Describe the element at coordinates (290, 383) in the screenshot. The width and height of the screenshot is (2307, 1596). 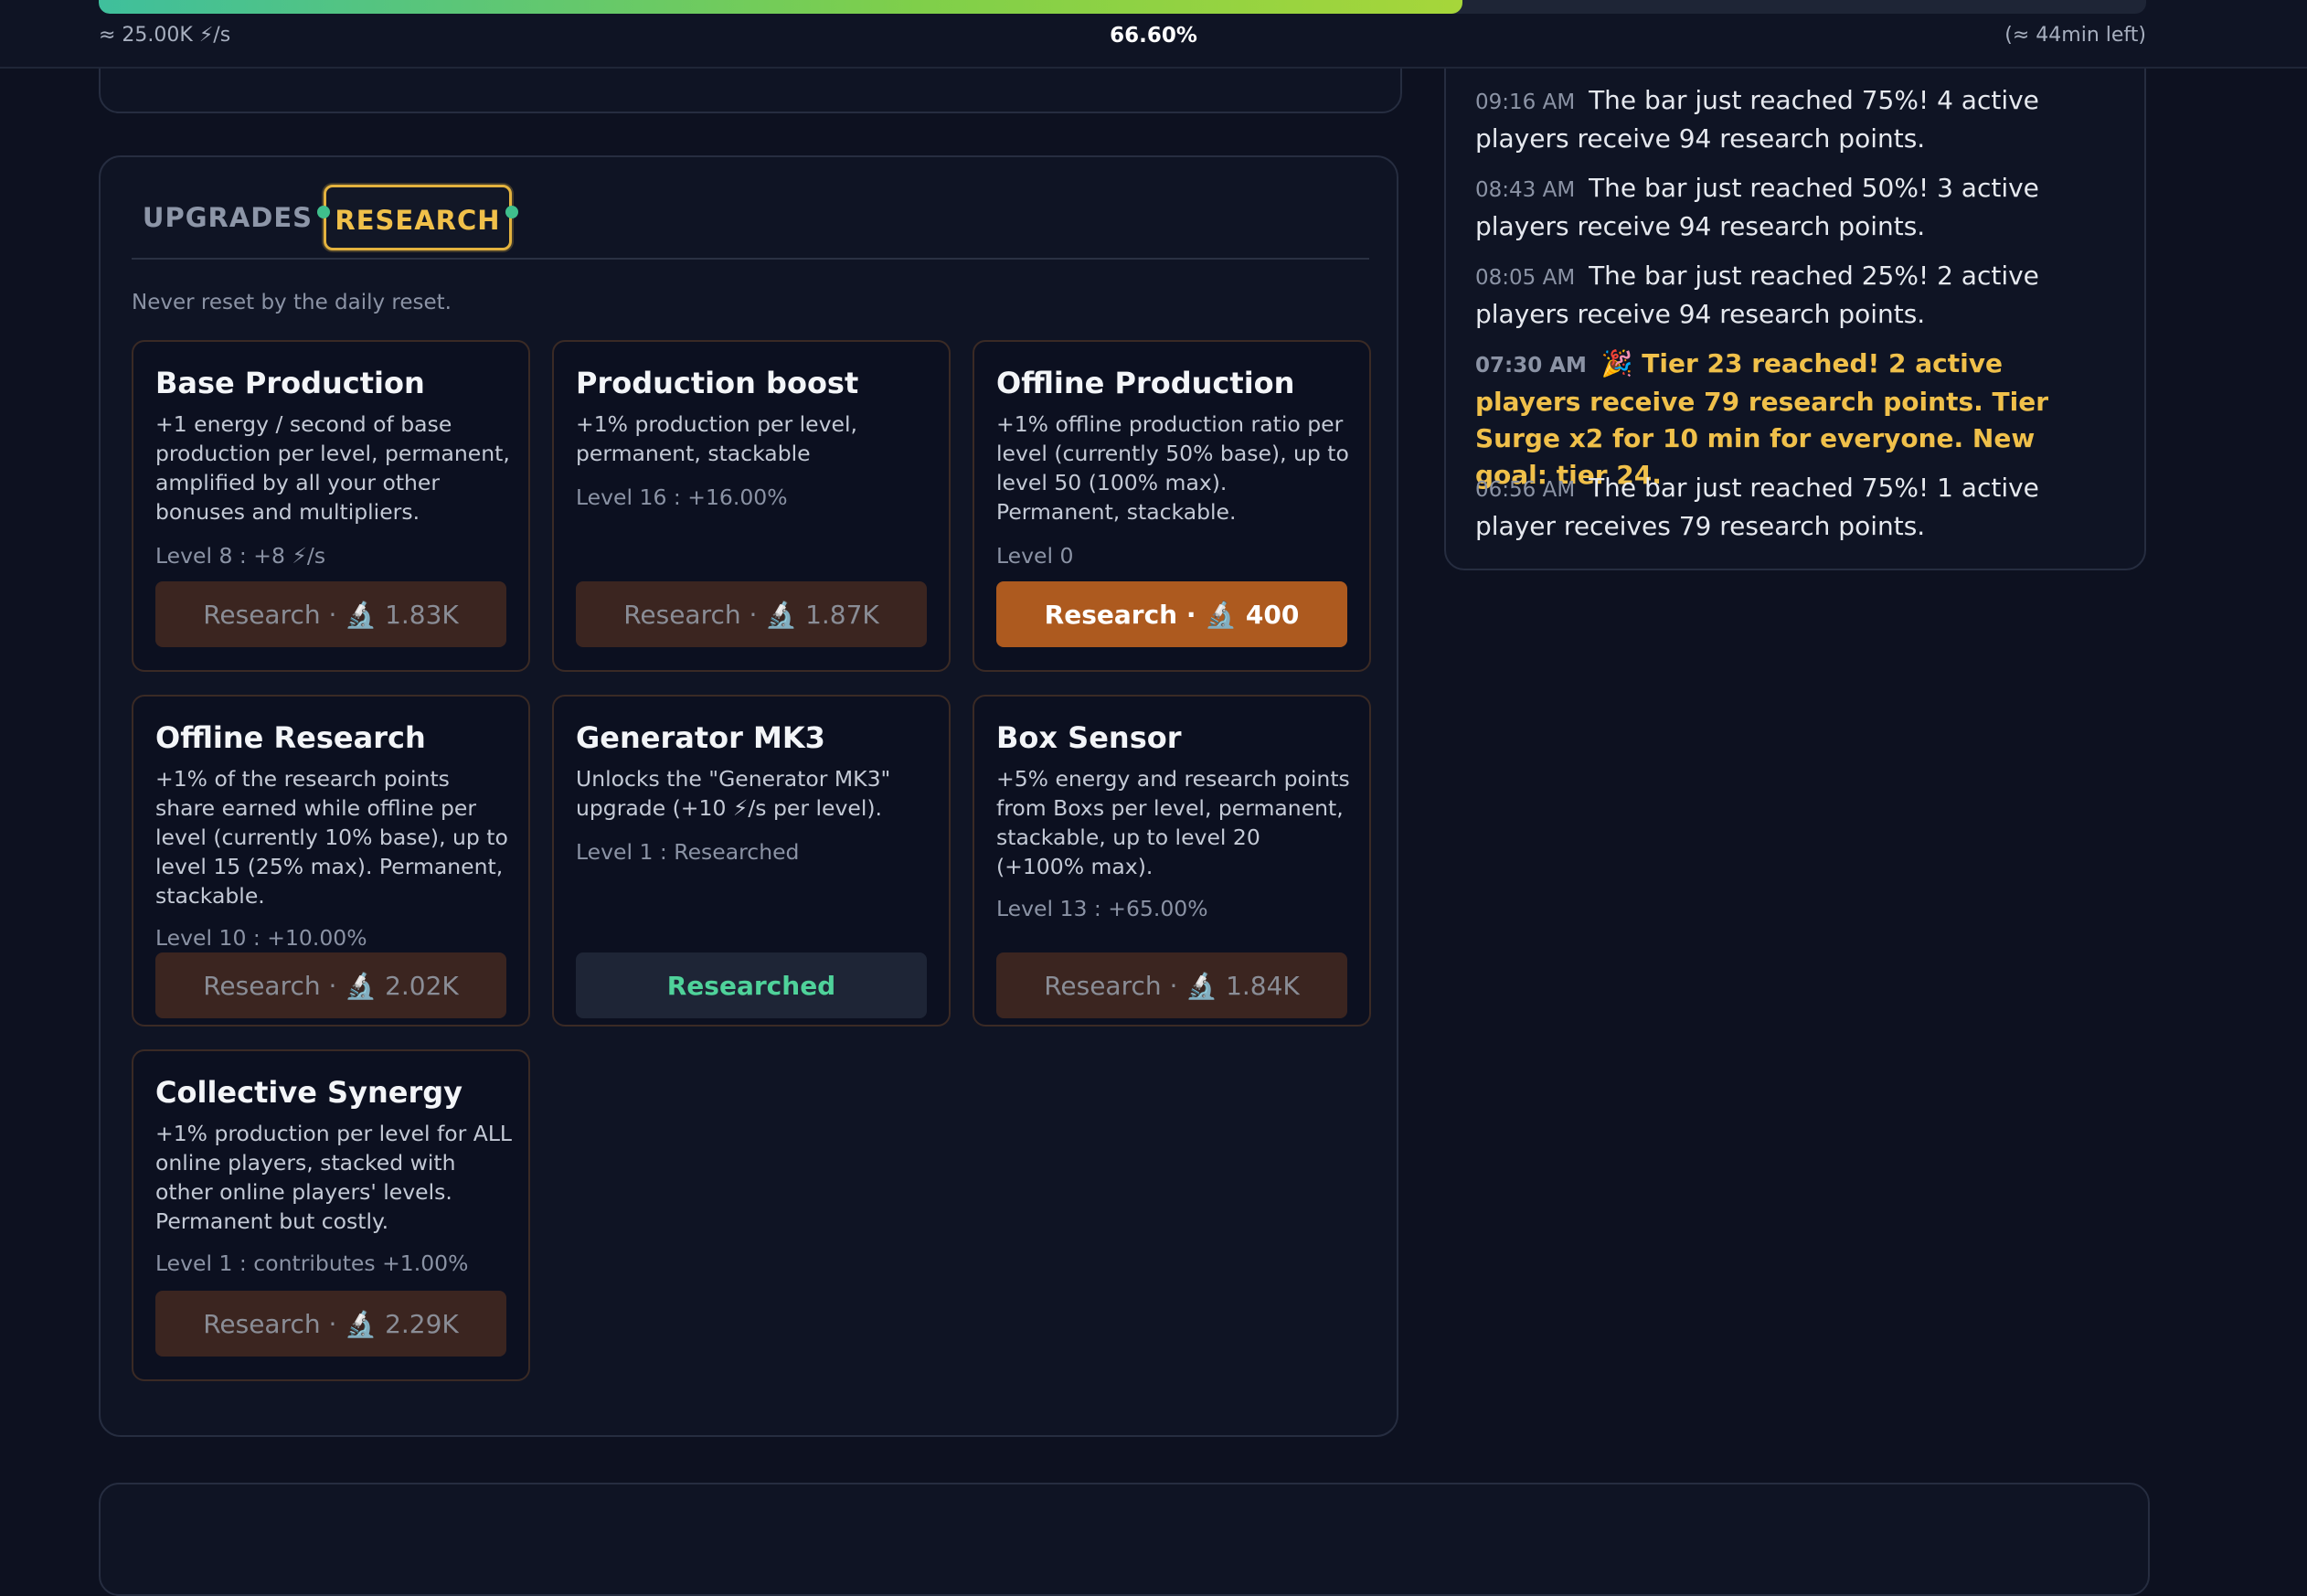
I see `card-title: Base Production` at that location.